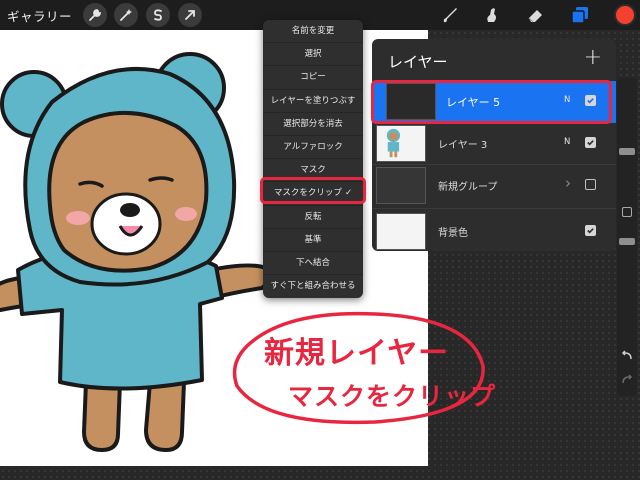 The width and height of the screenshot is (640, 480). What do you see at coordinates (313, 286) in the screenshot?
I see `menu-item-combine-down: すぐ下と組み合わせる` at bounding box center [313, 286].